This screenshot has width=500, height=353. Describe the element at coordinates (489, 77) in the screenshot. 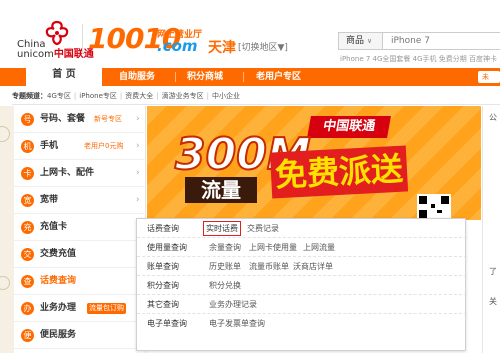

I see `nav-right-button: 未` at that location.